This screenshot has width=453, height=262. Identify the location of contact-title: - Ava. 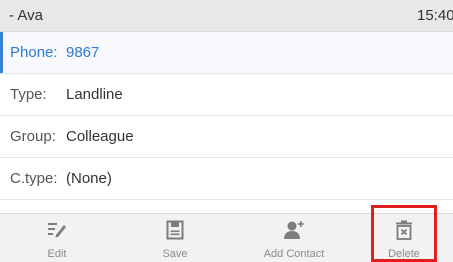
(26, 15).